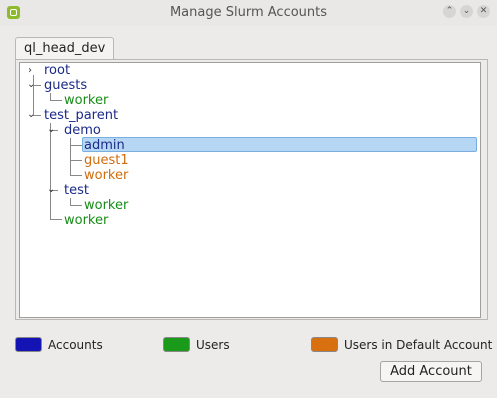 The width and height of the screenshot is (497, 398). What do you see at coordinates (418, 345) in the screenshot?
I see `default-users-legend-label: Users in Default Account` at bounding box center [418, 345].